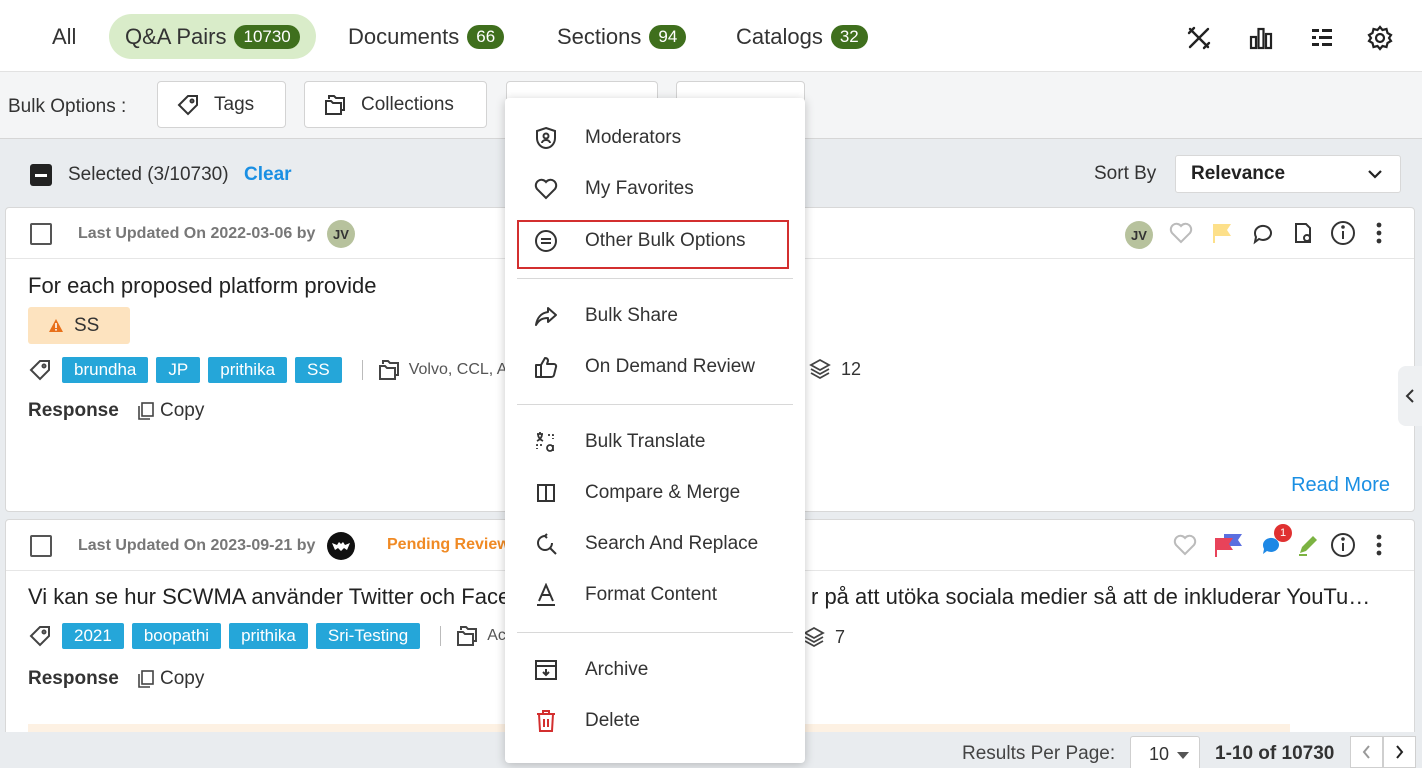 This screenshot has width=1422, height=768. What do you see at coordinates (41, 175) in the screenshot?
I see `select-all-checkbox` at bounding box center [41, 175].